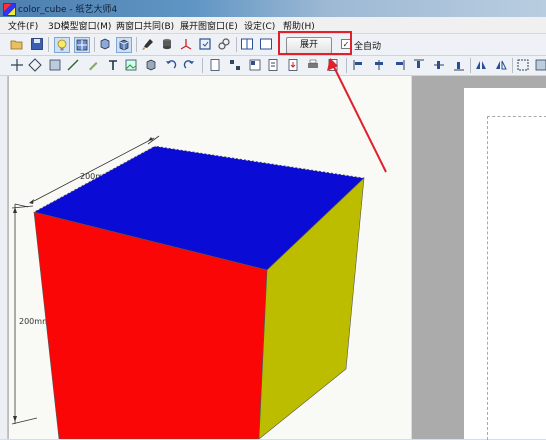  What do you see at coordinates (23, 25) in the screenshot?
I see `menu-file: 文件(F)` at bounding box center [23, 25].